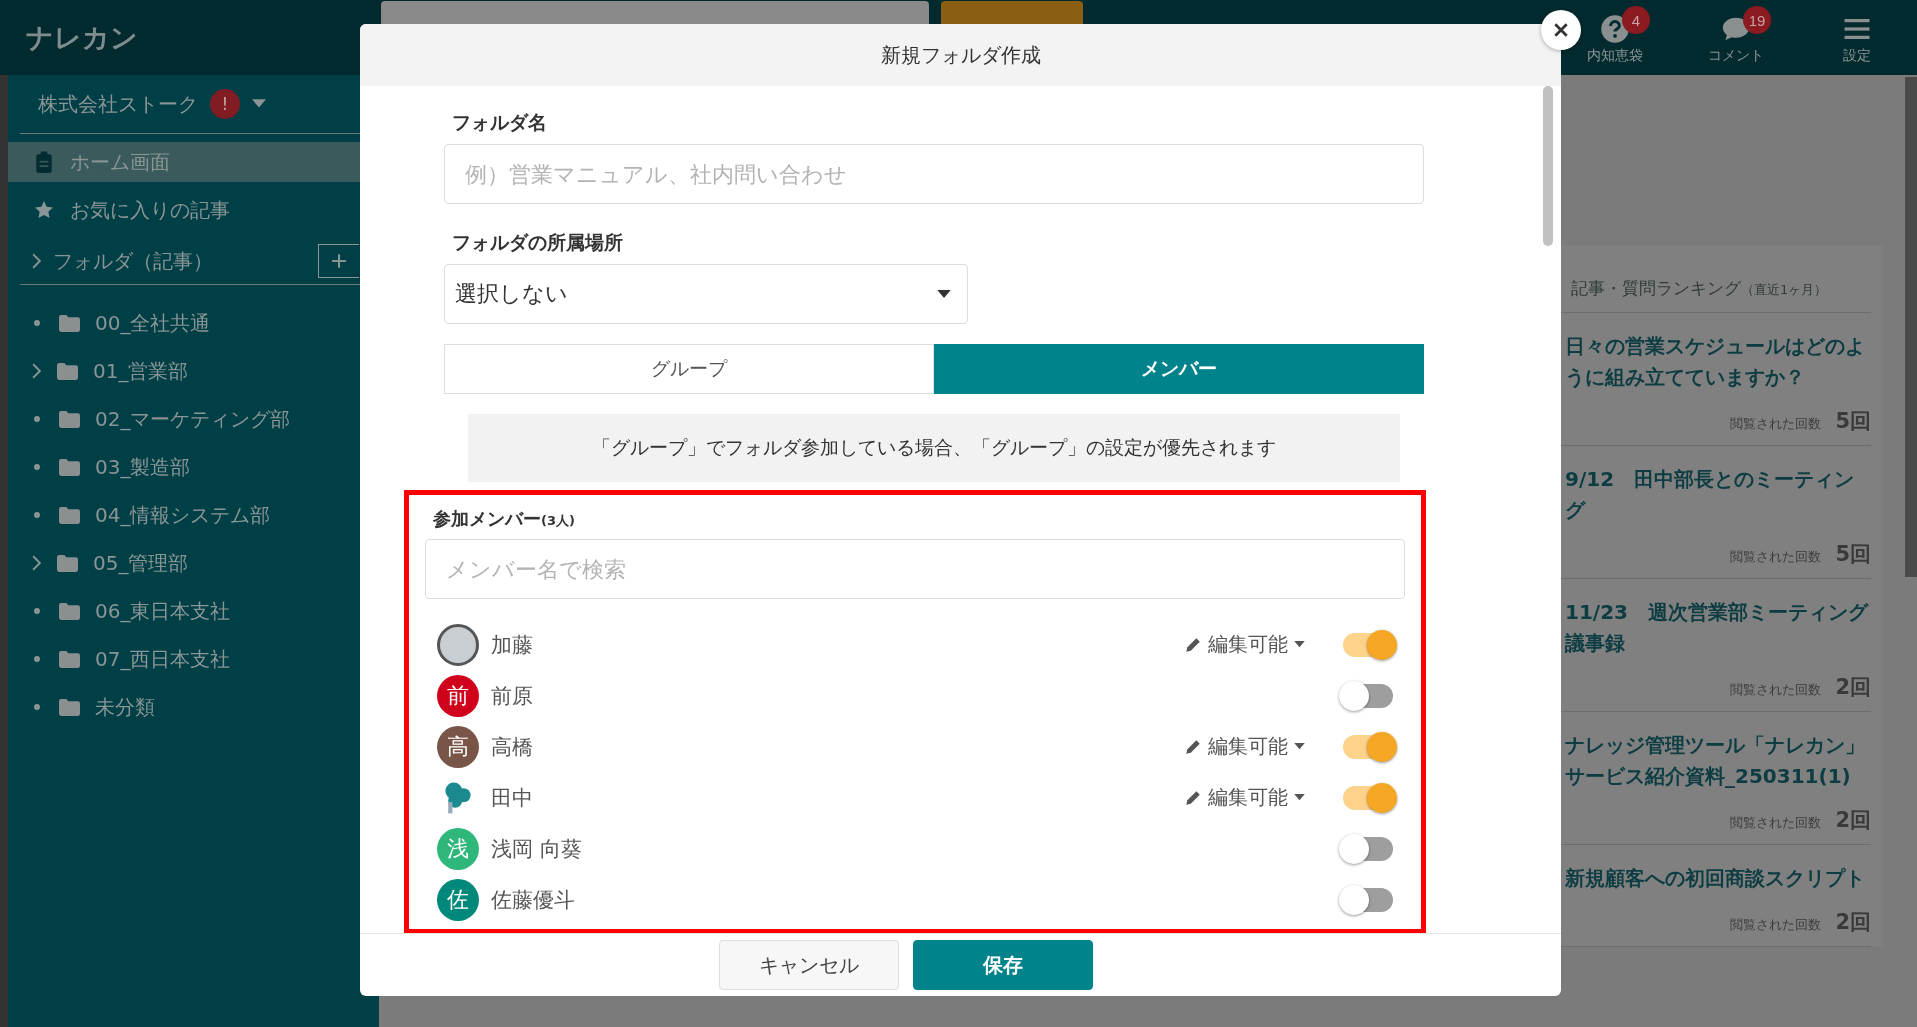  I want to click on field-label: フォルダの所属場所, so click(538, 242).